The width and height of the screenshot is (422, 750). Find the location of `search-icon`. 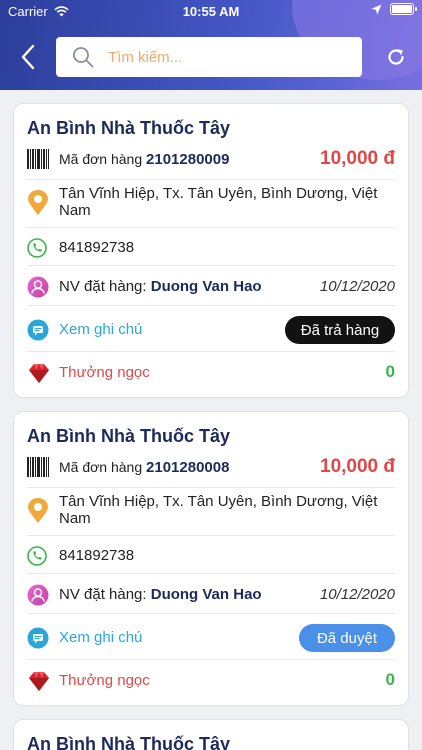

search-icon is located at coordinates (83, 57).